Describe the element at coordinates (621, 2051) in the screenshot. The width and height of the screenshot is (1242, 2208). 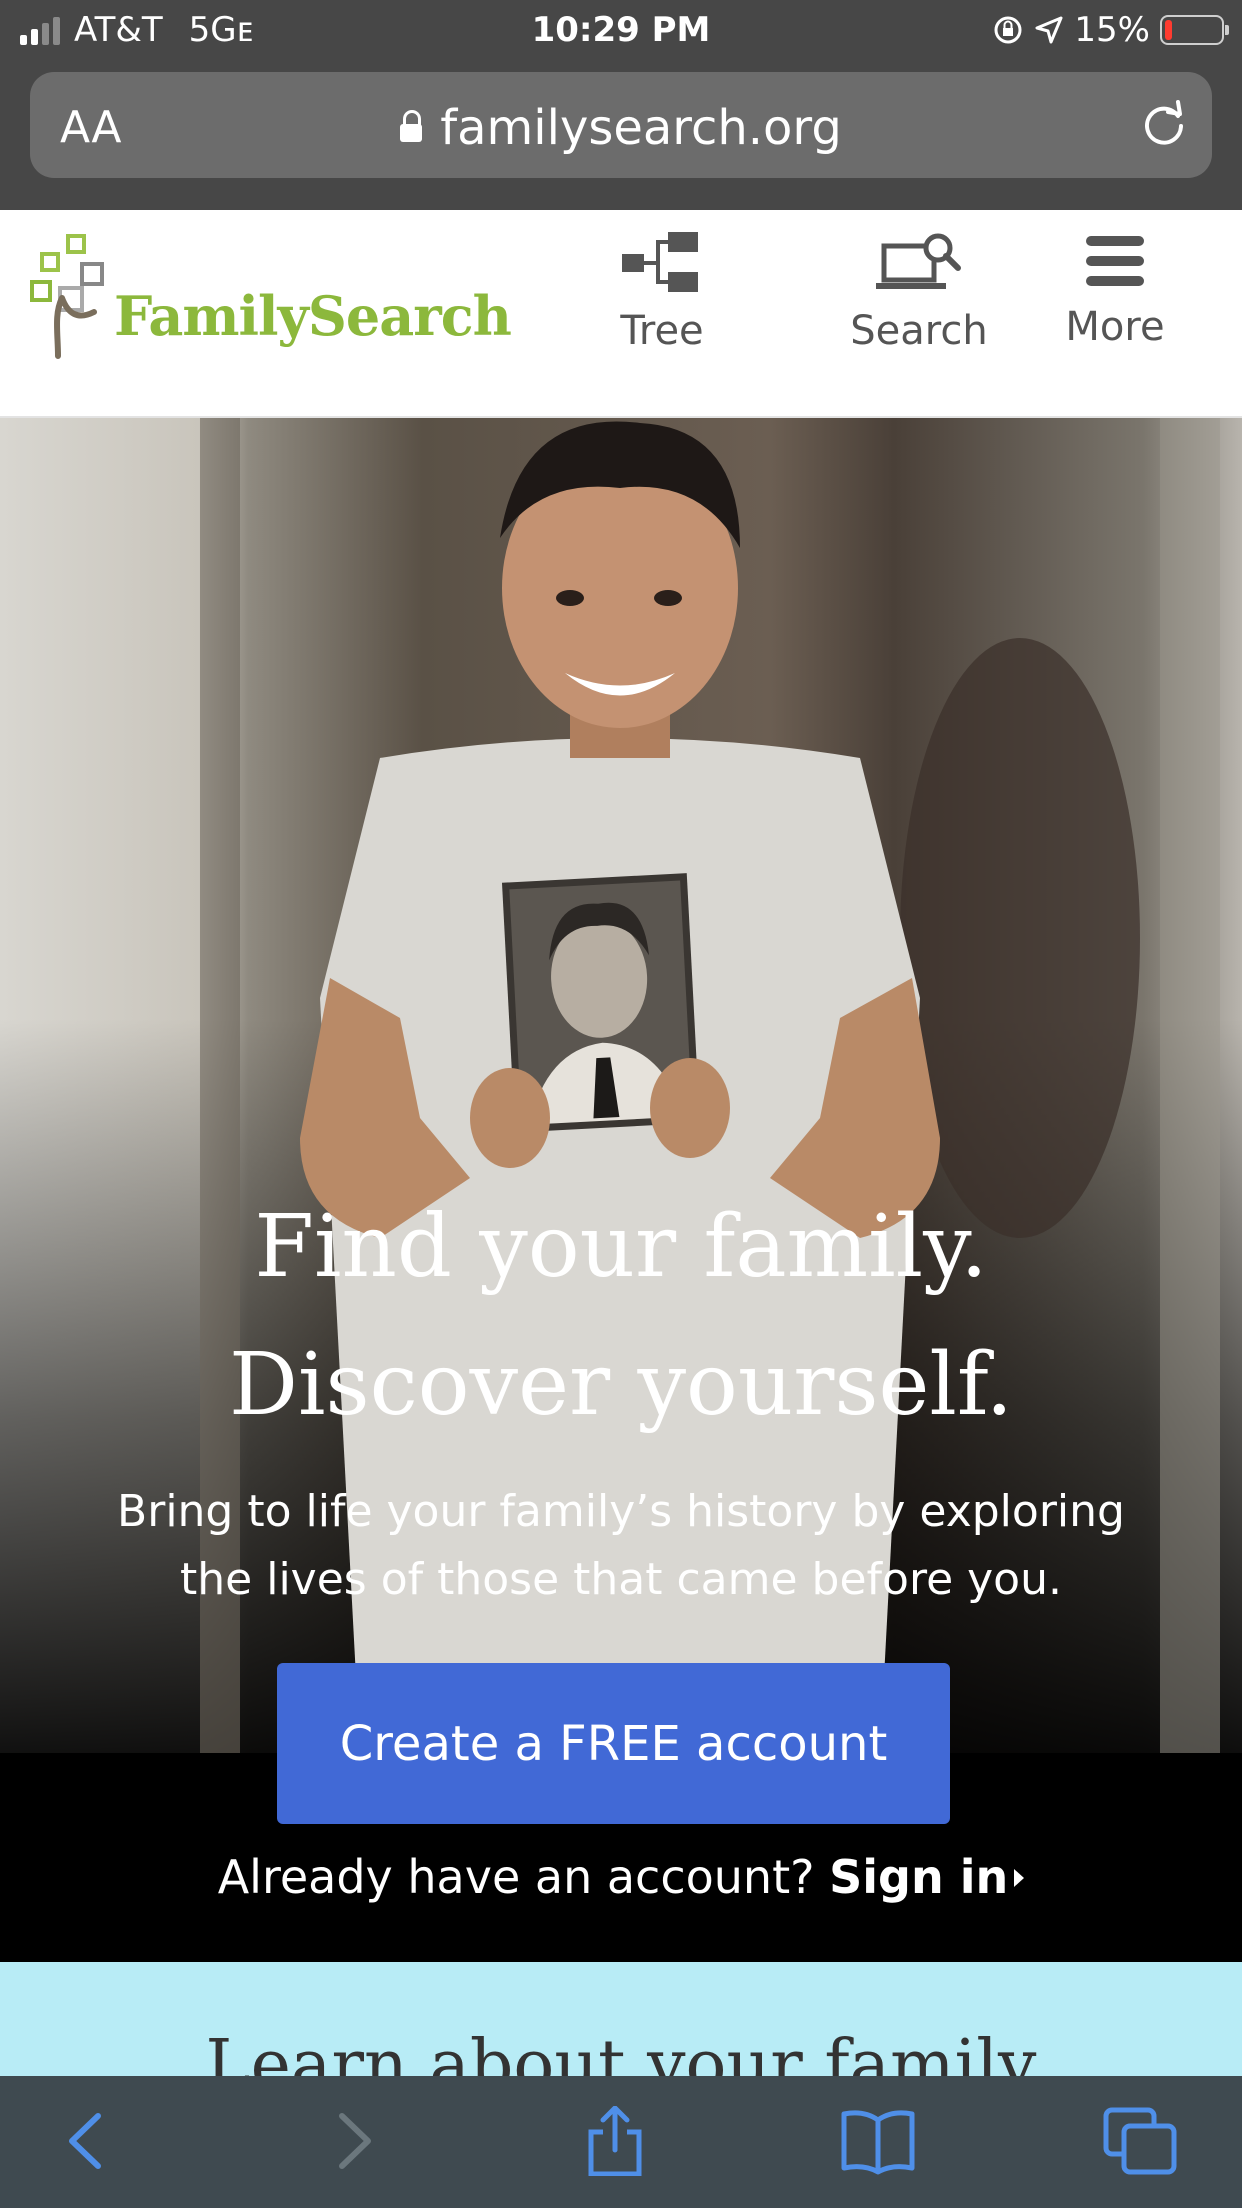
I see `learn-section-title: Learn about your family` at that location.